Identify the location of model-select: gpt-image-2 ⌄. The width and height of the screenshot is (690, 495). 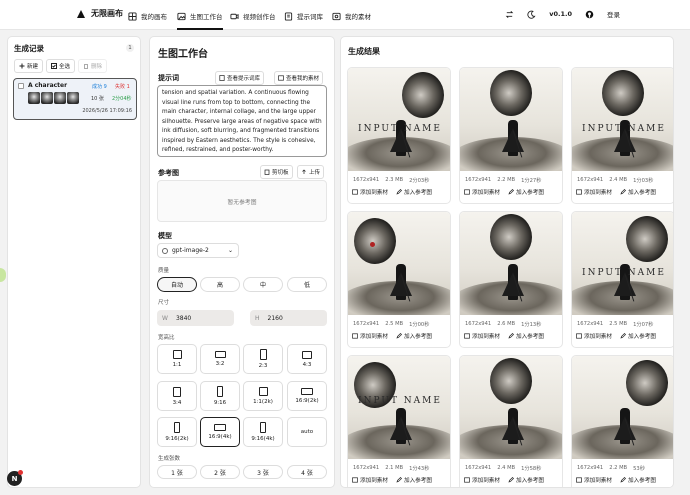
(198, 250).